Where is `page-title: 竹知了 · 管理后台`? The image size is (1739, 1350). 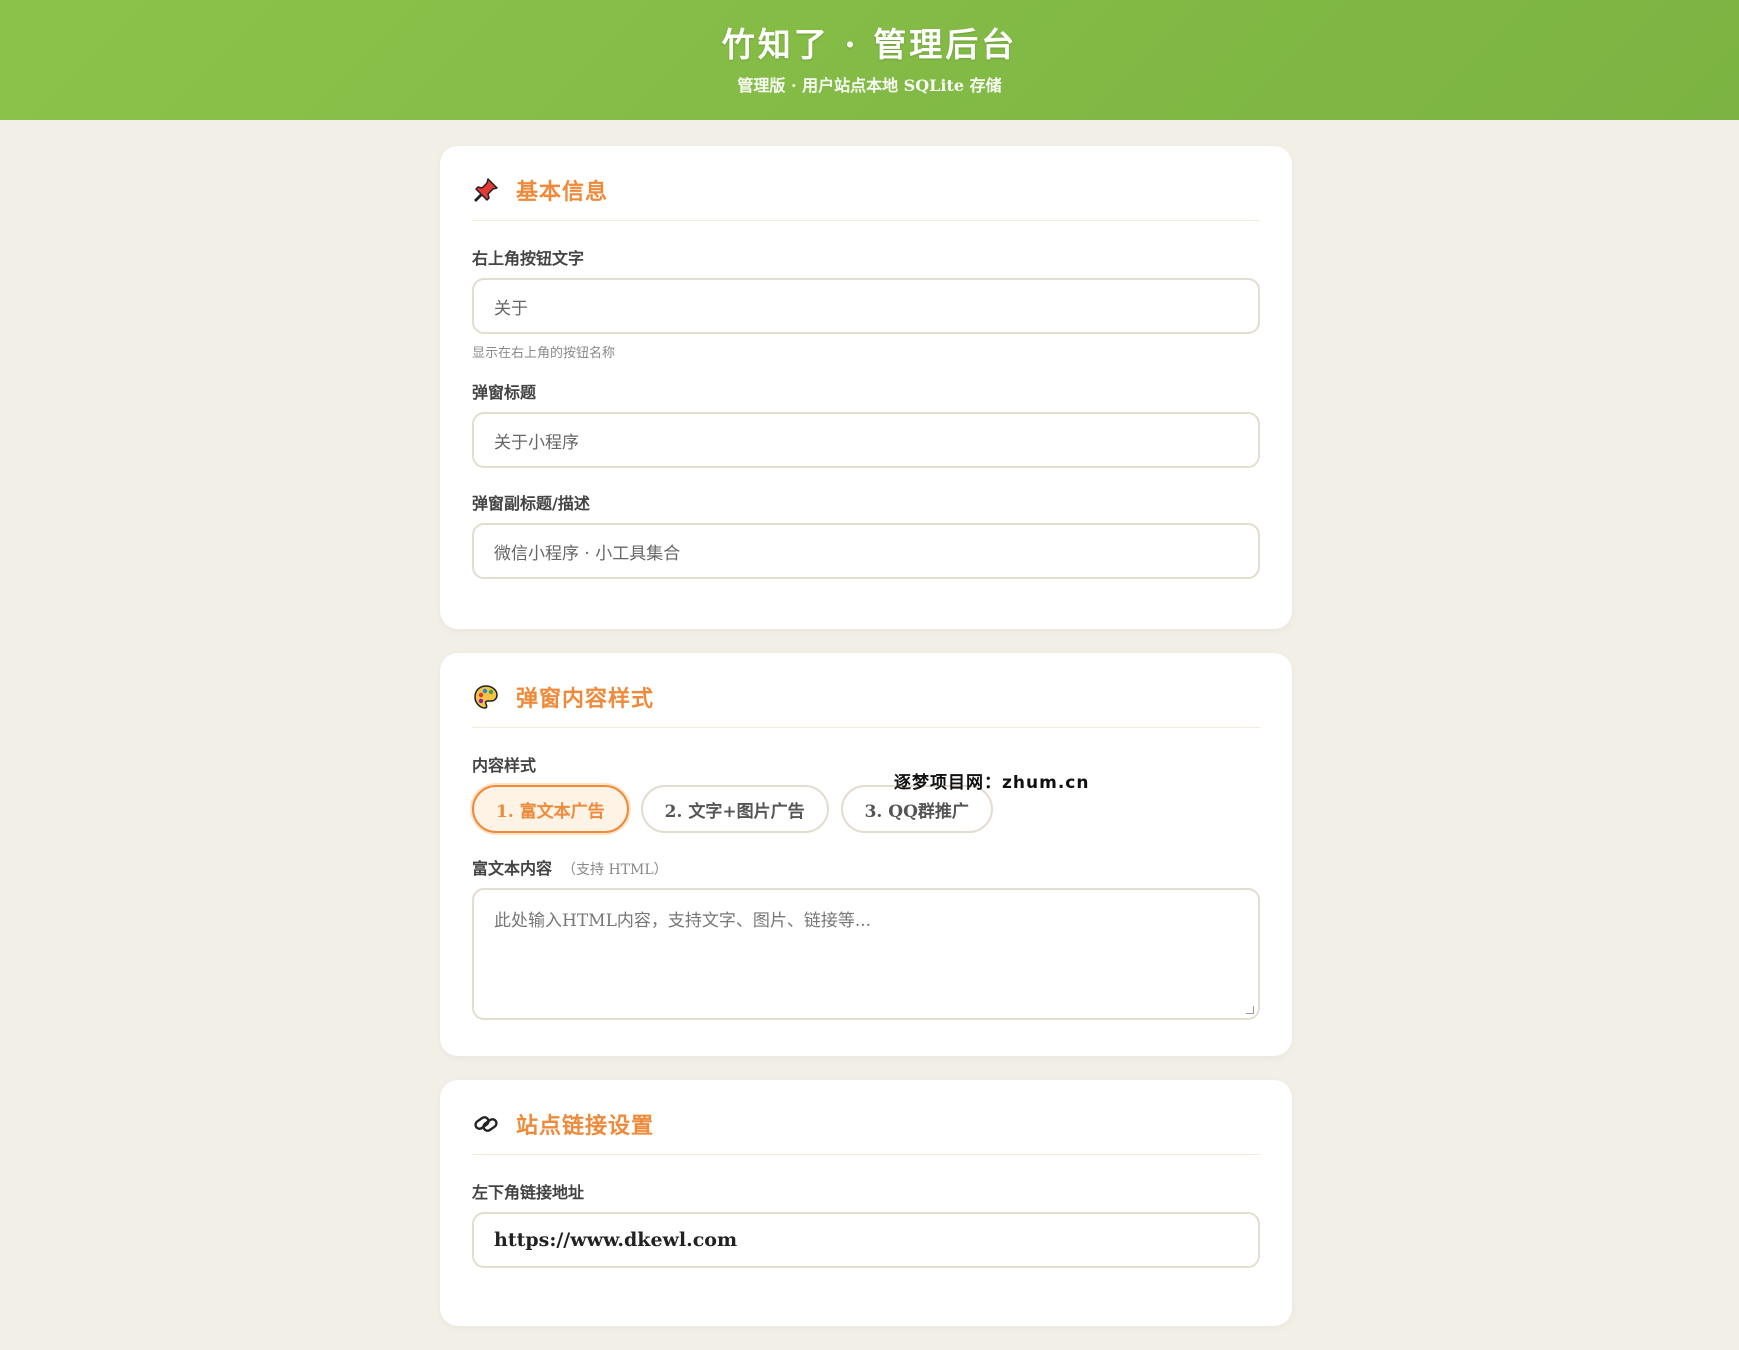
page-title: 竹知了 · 管理后台 is located at coordinates (869, 44).